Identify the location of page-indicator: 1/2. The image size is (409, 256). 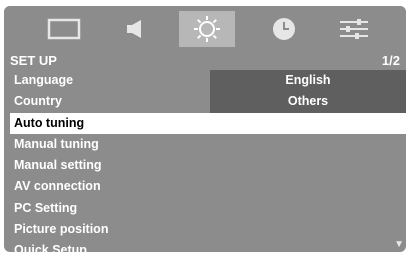
(390, 60).